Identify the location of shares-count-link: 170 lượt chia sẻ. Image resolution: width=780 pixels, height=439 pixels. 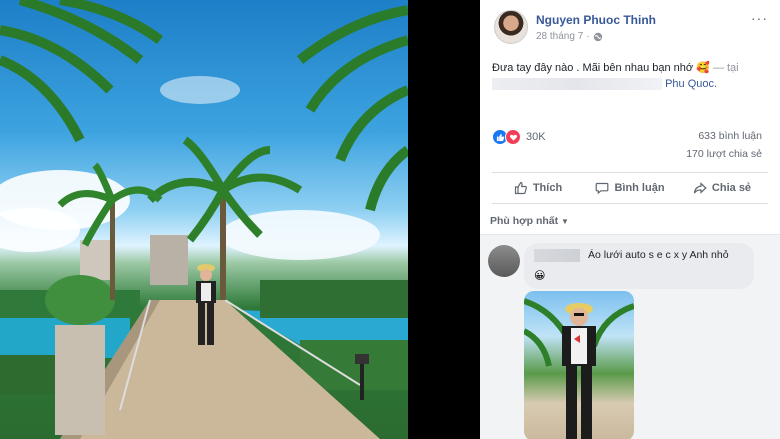
(724, 154).